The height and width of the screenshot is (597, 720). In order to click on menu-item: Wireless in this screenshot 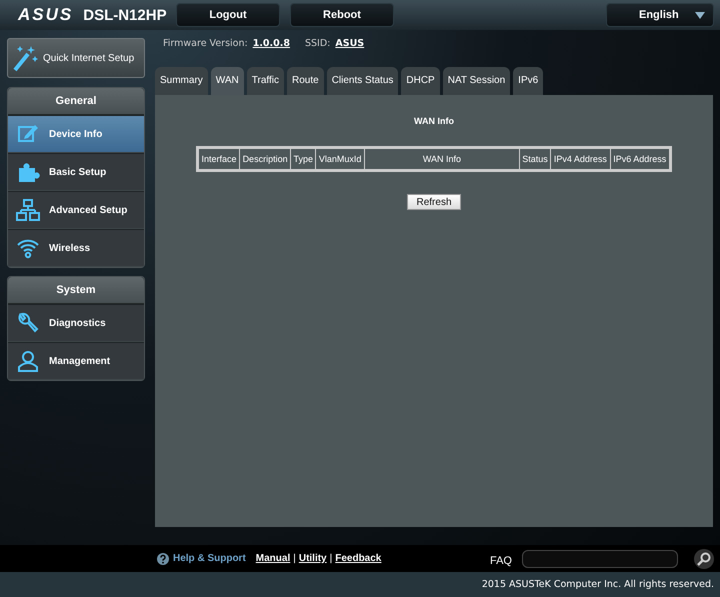, I will do `click(76, 248)`.